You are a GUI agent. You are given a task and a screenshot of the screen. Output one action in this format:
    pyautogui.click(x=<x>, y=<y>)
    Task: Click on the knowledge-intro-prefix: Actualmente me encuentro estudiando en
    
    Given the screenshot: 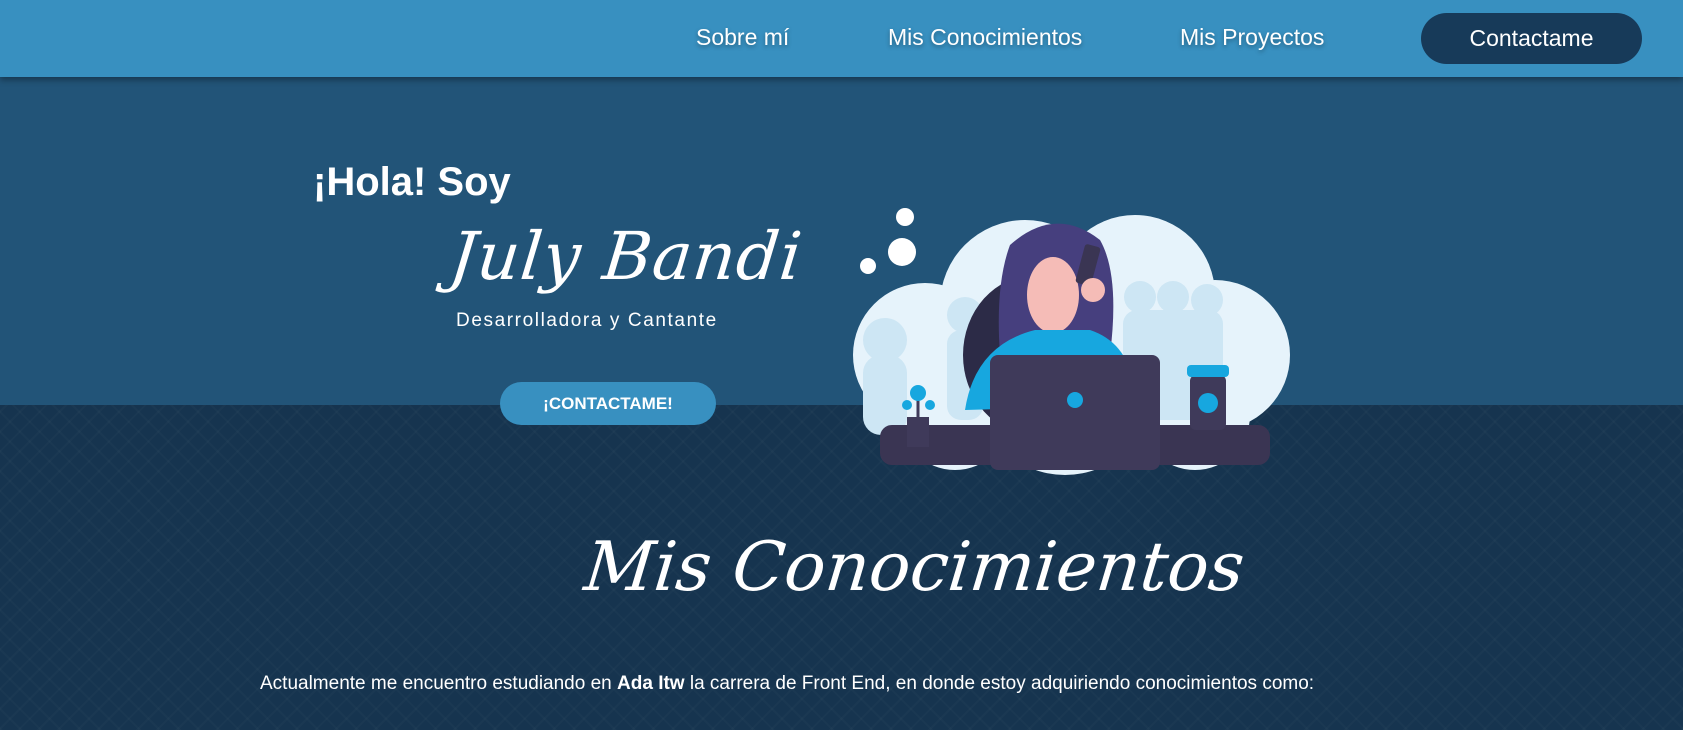 What is the action you would take?
    pyautogui.click(x=439, y=683)
    